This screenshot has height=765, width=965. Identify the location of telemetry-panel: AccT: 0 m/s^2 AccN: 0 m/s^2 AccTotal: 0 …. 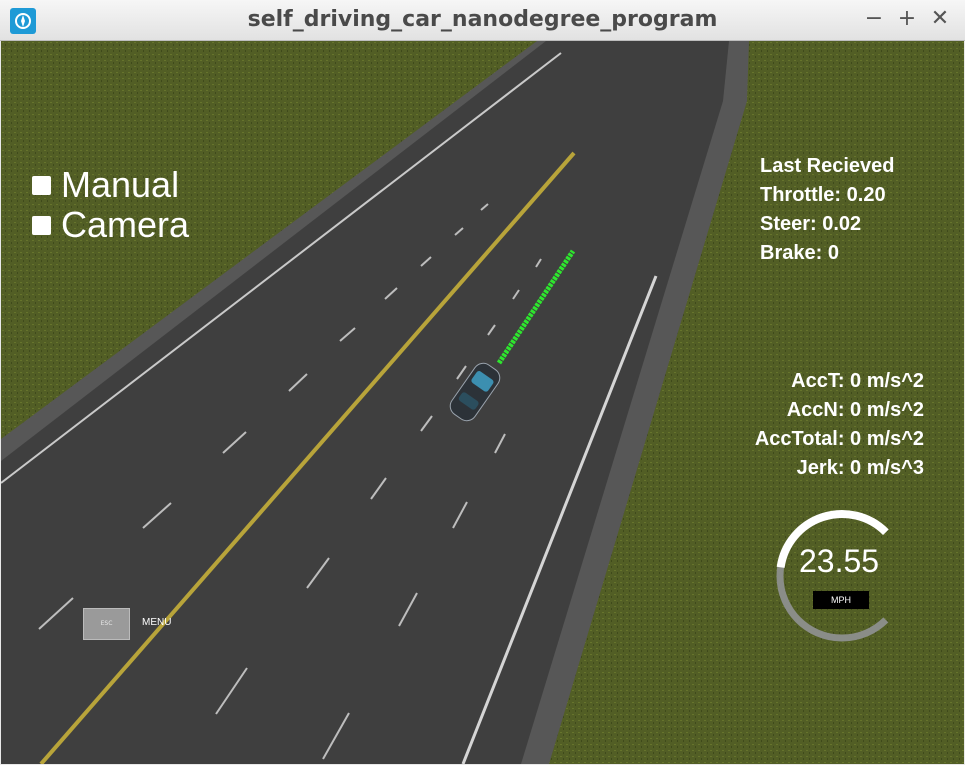
(839, 425).